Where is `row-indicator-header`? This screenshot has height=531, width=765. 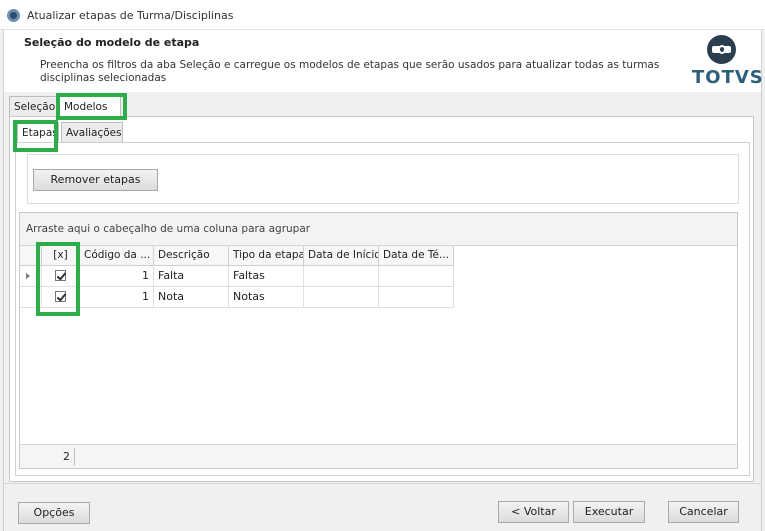 row-indicator-header is located at coordinates (31, 256).